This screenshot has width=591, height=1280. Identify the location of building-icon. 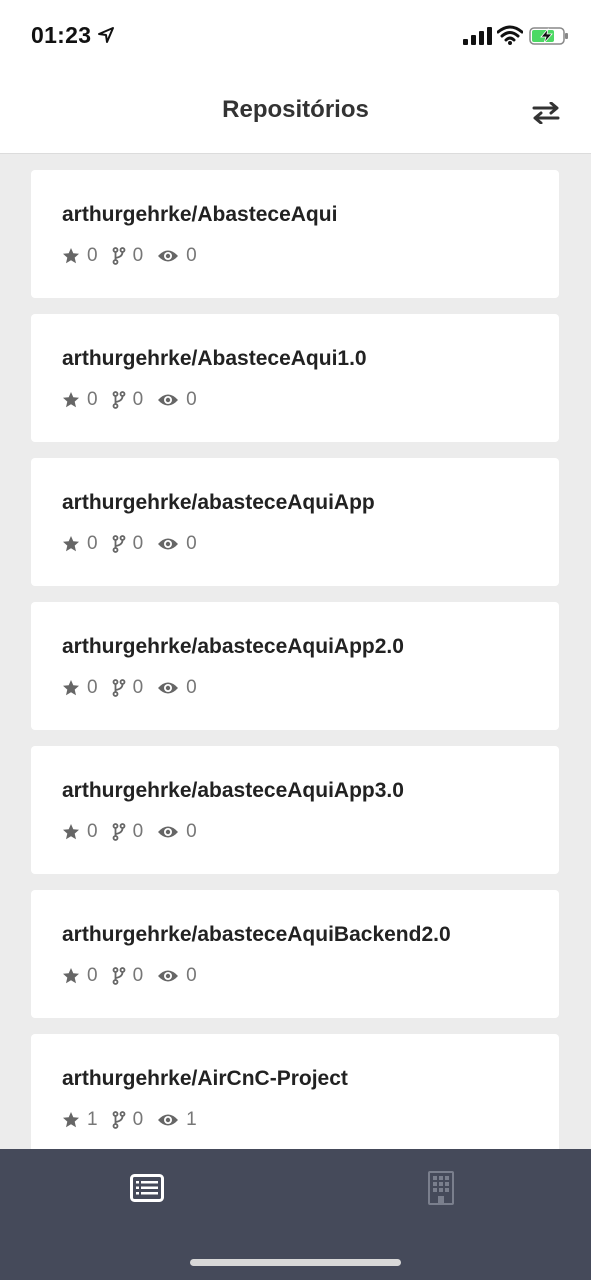
(441, 1188).